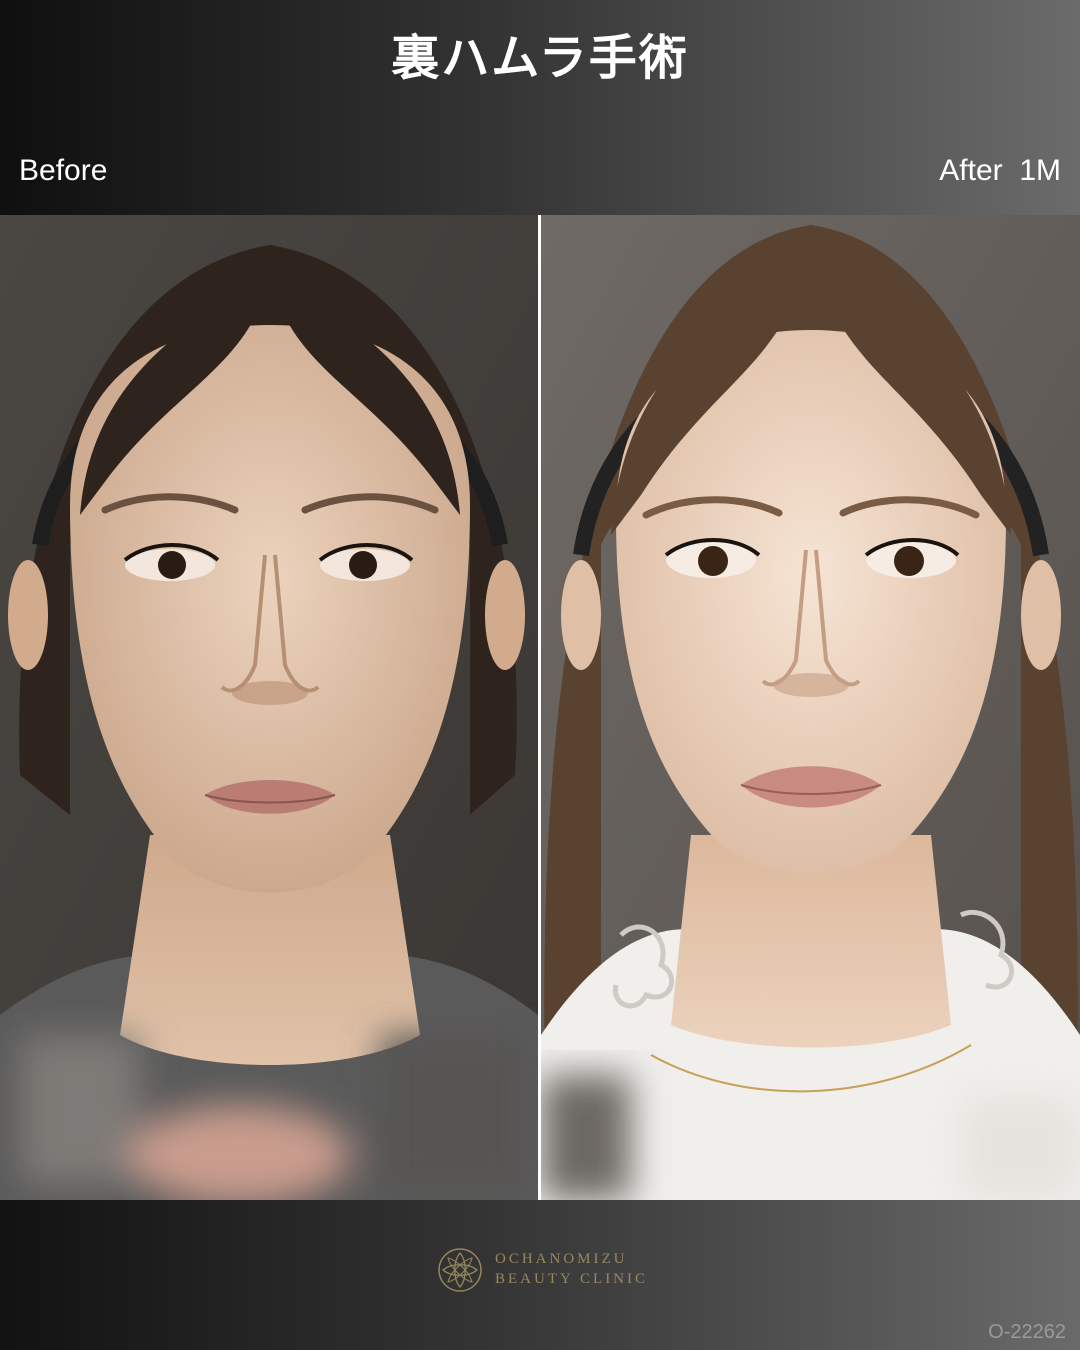 The image size is (1080, 1350). Describe the element at coordinates (561, 1259) in the screenshot. I see `logo-line-1: OCHANOMIZU` at that location.